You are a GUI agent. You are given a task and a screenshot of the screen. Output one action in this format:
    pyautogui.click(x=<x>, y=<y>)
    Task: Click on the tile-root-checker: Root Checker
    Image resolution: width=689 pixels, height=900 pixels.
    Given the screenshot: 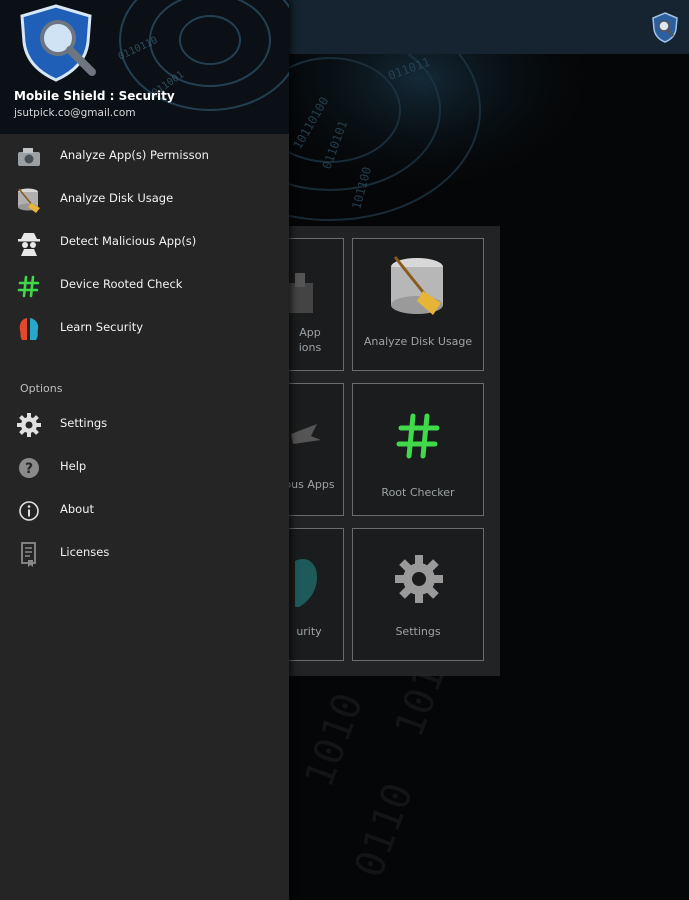 What is the action you would take?
    pyautogui.click(x=418, y=449)
    